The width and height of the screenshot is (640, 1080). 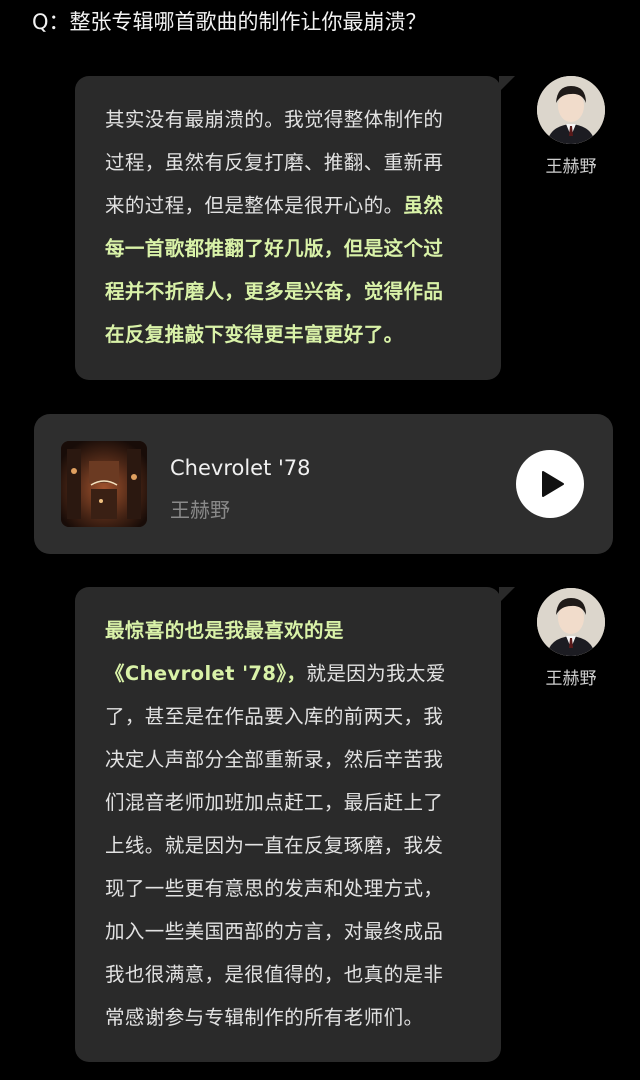 What do you see at coordinates (274, 716) in the screenshot?
I see `body-text: 了，甚至是在作品要入库的前两天，我` at bounding box center [274, 716].